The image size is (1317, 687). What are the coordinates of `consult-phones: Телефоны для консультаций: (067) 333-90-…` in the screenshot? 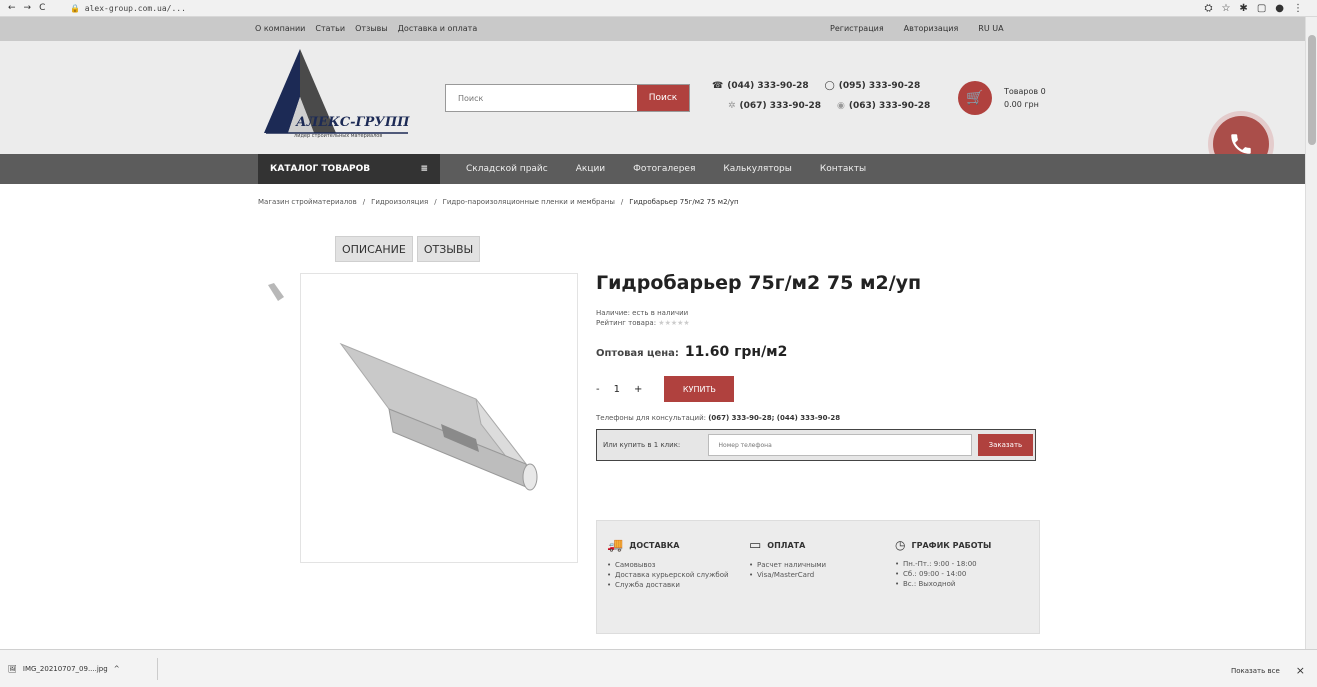 It's located at (821, 418).